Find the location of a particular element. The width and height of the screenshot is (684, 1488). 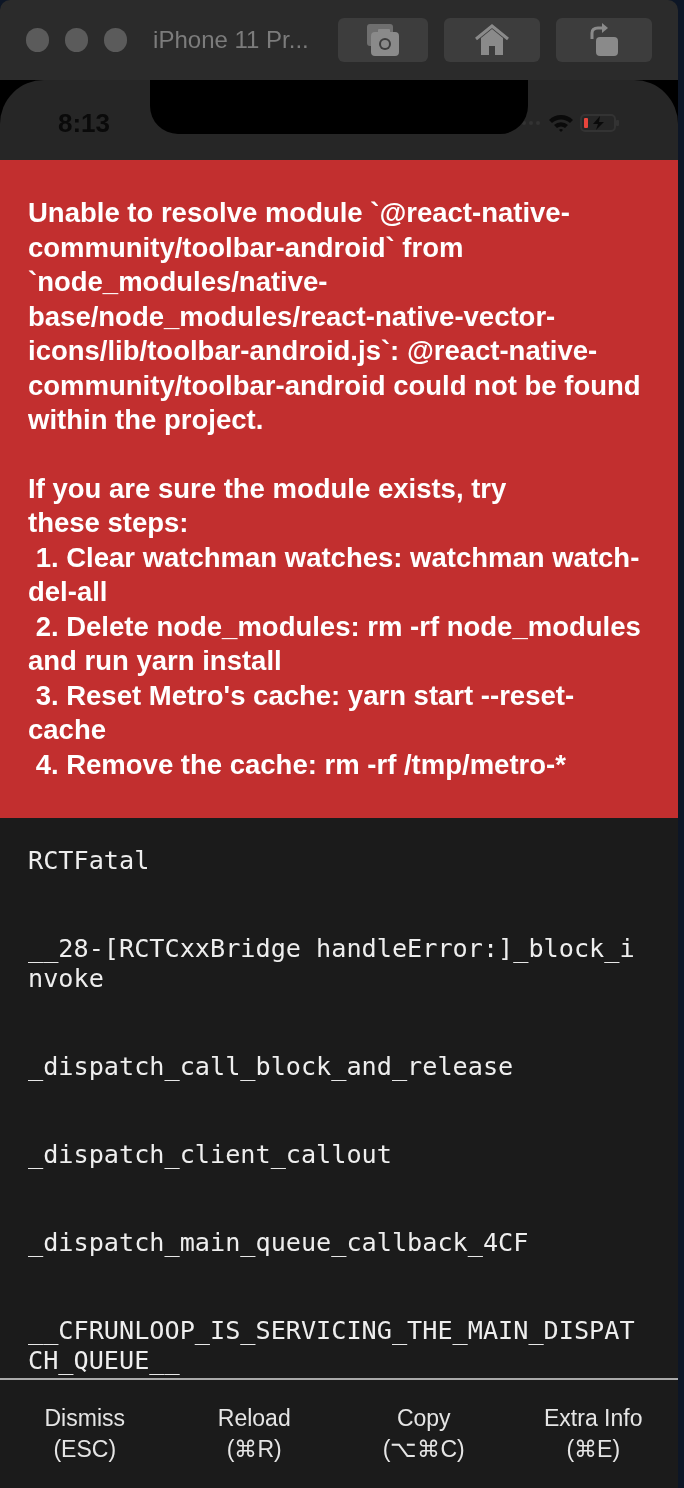

stack-frame: _dispatch_client_callout is located at coordinates (334, 1155).